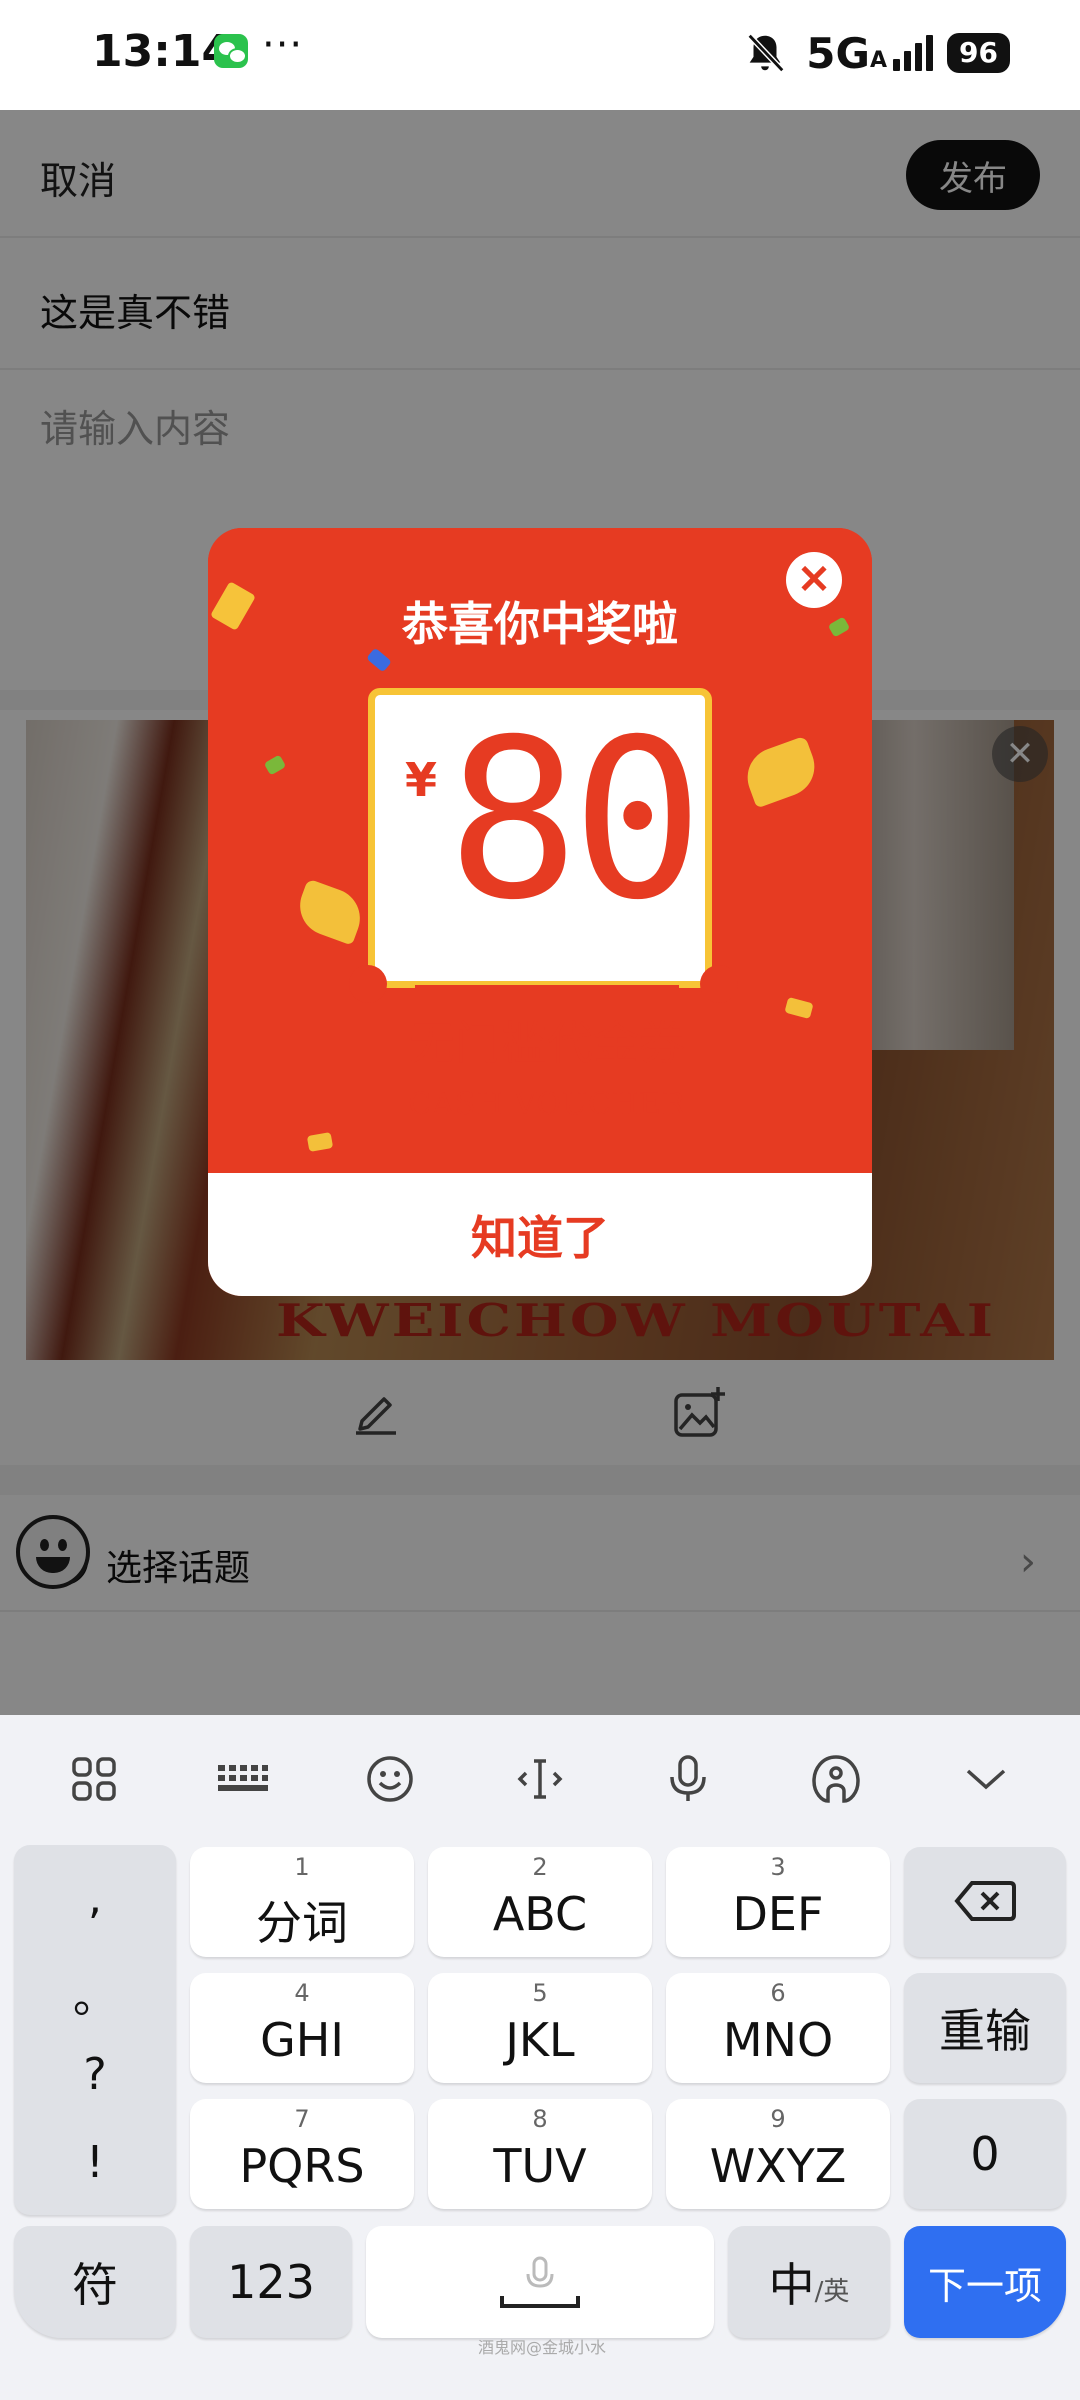  I want to click on status-bar: 13:14 ··· 5G A 96, so click(540, 55).